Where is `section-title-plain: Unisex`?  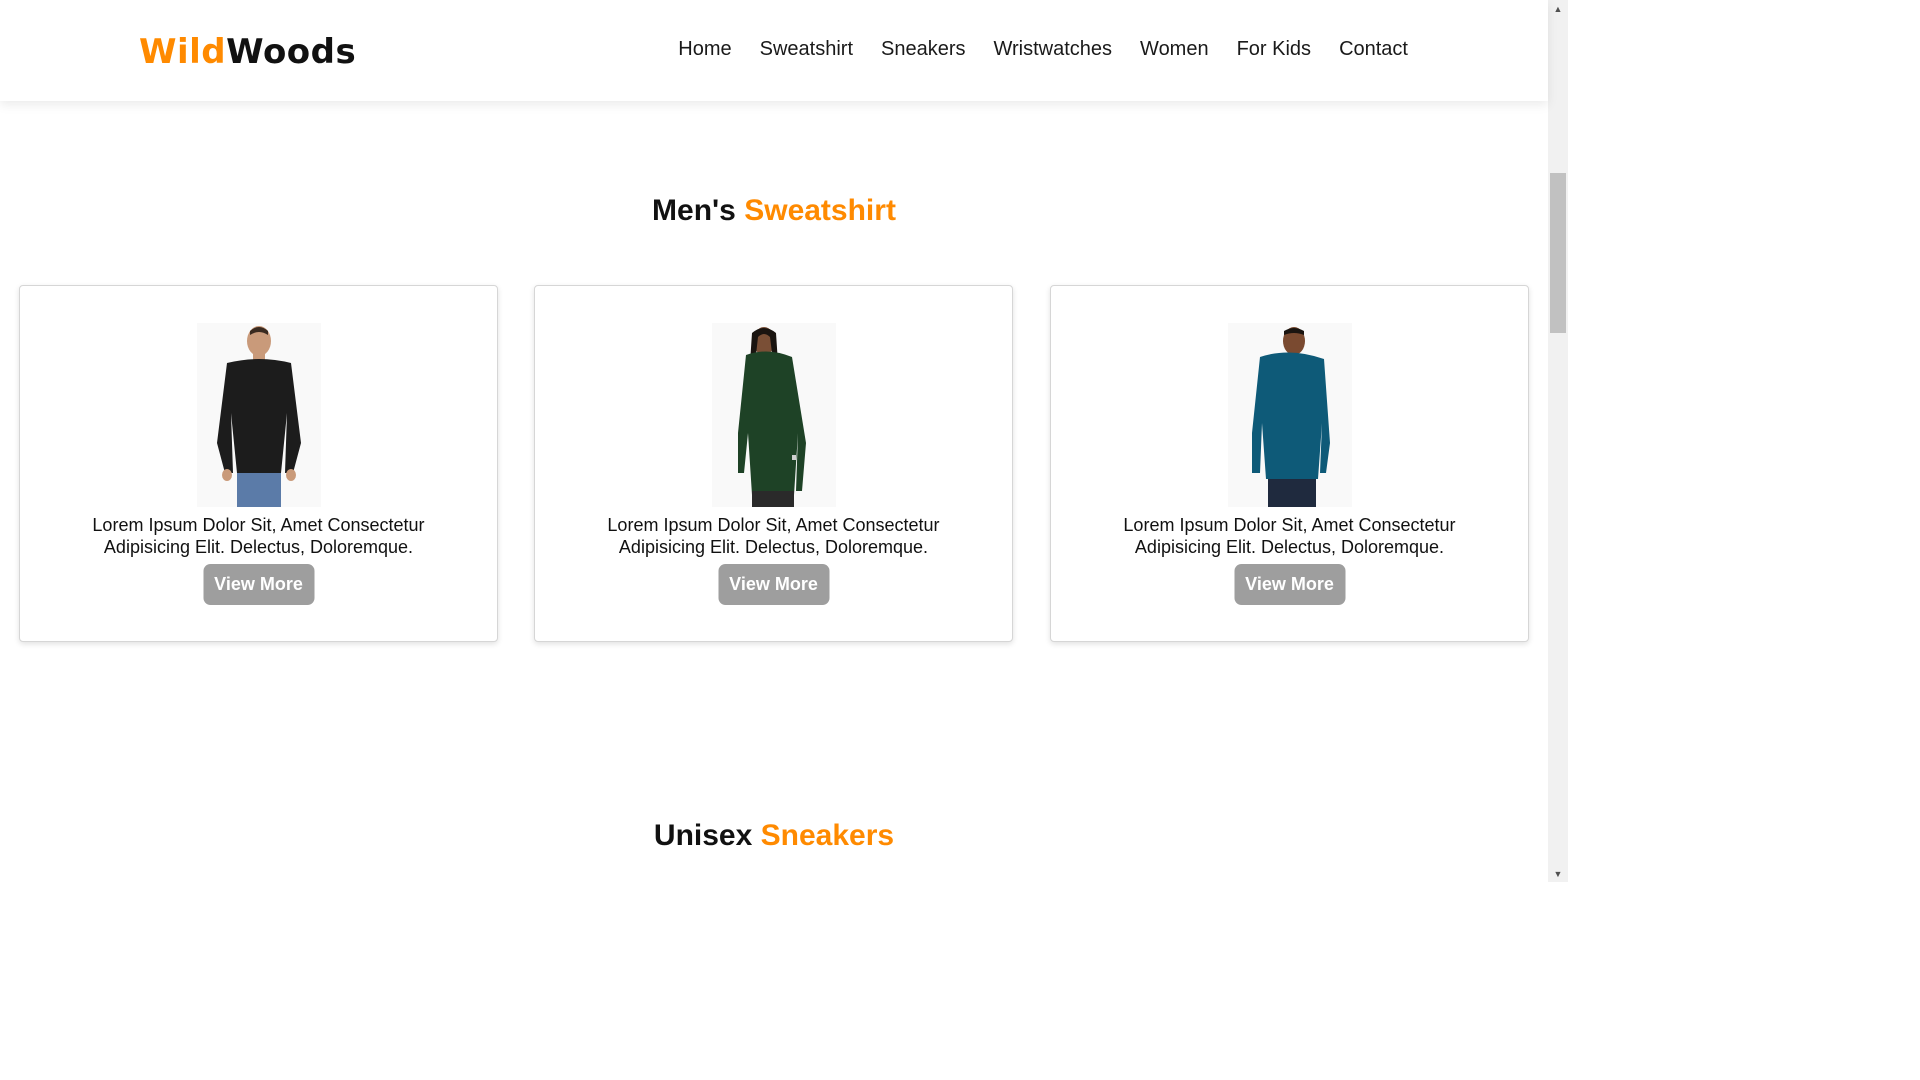 section-title-plain: Unisex is located at coordinates (703, 835).